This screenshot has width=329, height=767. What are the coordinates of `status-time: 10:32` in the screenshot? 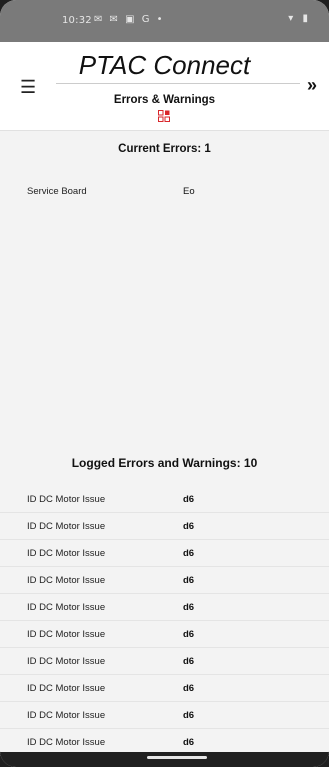 It's located at (77, 20).